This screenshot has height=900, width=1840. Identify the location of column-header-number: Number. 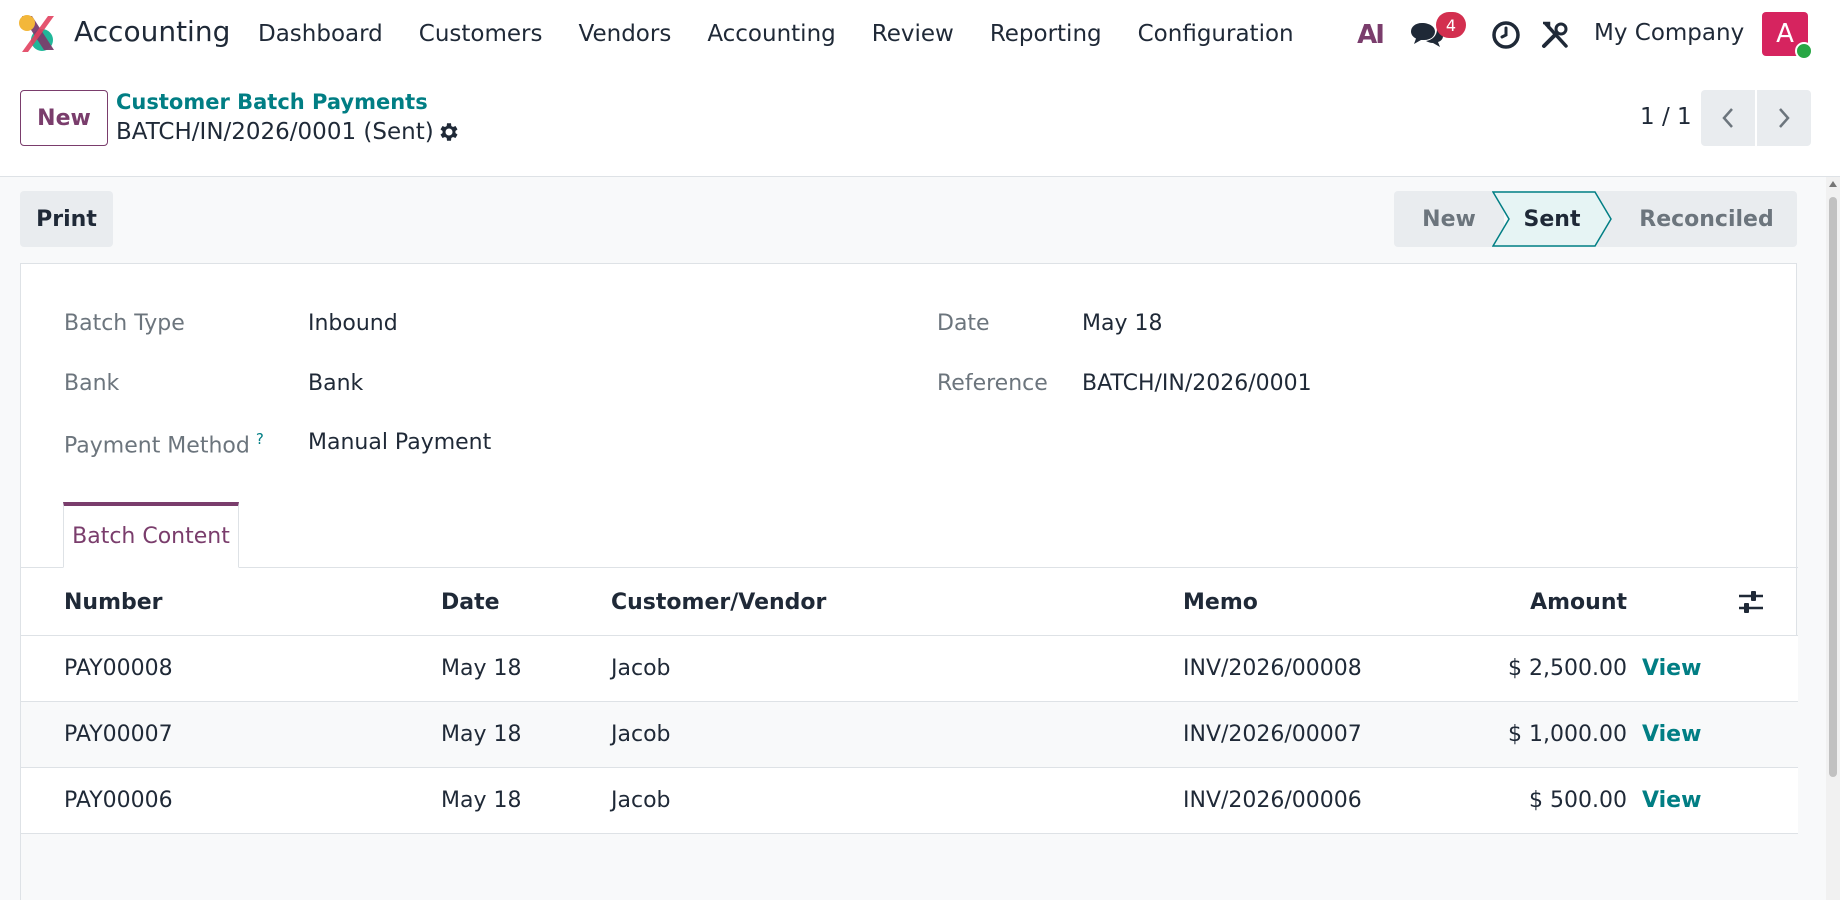
(113, 602).